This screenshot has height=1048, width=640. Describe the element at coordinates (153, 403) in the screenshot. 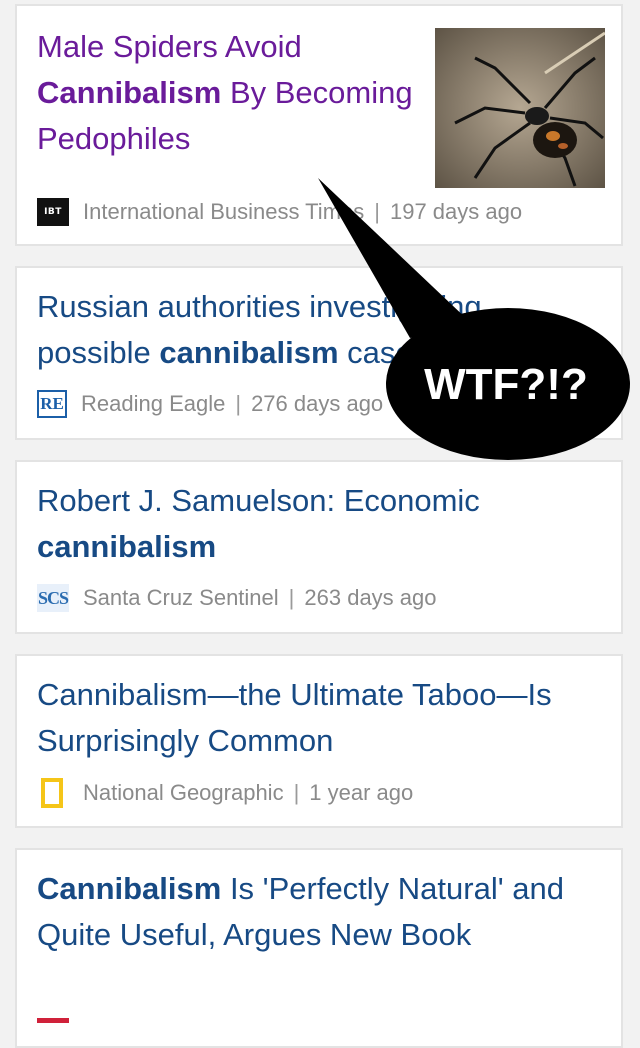

I see `source-name: Reading Eagle` at that location.